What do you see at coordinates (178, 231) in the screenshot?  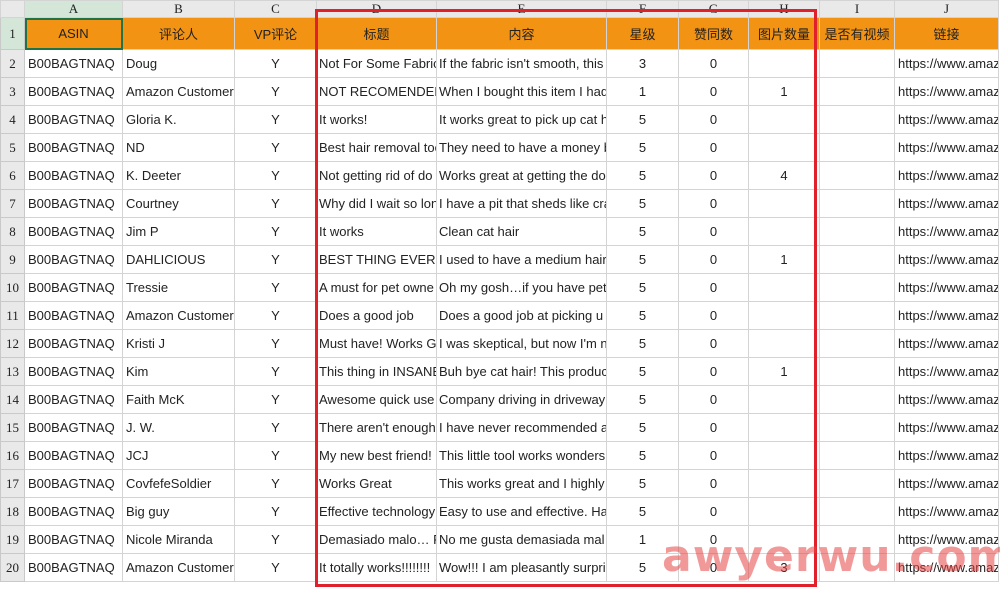 I see `reviewer-cell: Jim P` at bounding box center [178, 231].